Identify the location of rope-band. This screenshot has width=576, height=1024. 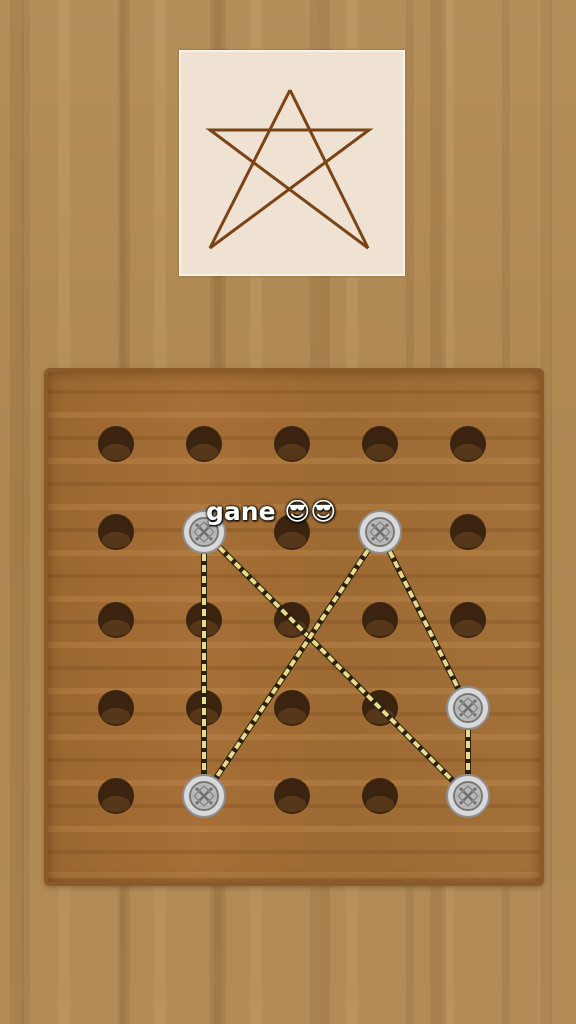
(292, 664).